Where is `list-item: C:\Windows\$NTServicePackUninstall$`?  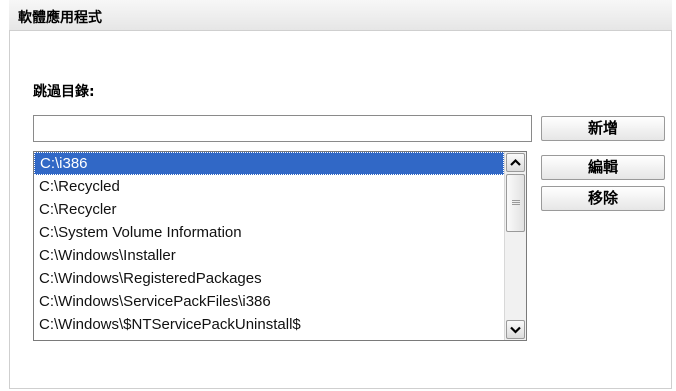
list-item: C:\Windows\$NTServicePackUninstall$ is located at coordinates (269, 324).